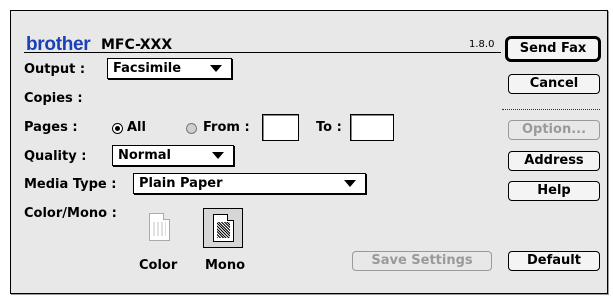 The image size is (613, 298). Describe the element at coordinates (554, 84) in the screenshot. I see `cancel-button: Cancel` at that location.